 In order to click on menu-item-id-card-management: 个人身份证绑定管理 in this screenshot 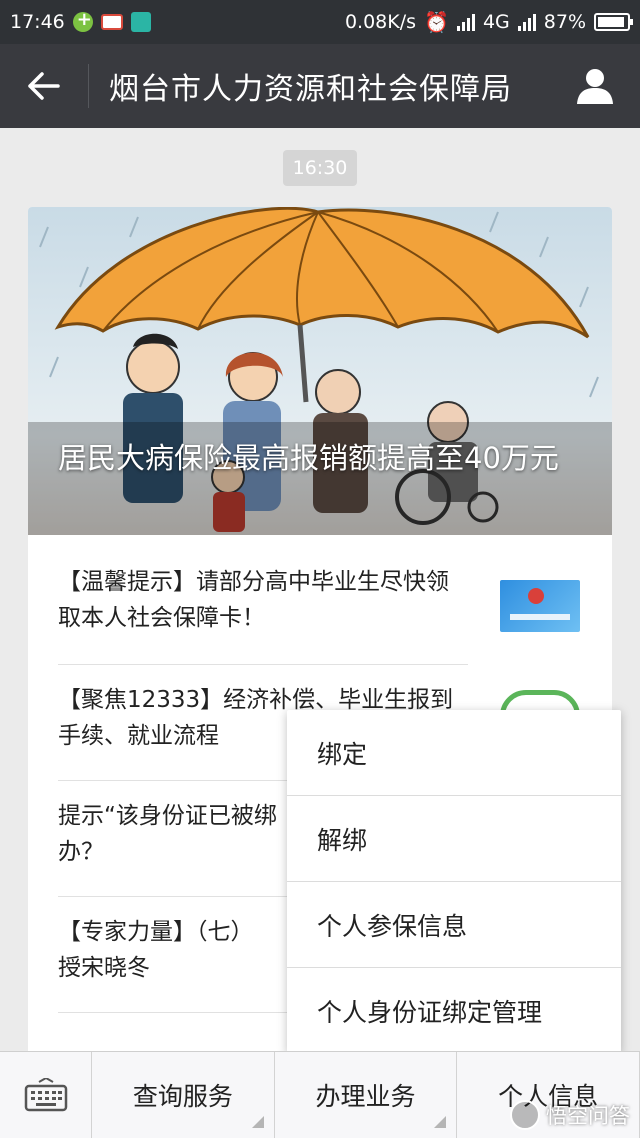, I will do `click(454, 1011)`.